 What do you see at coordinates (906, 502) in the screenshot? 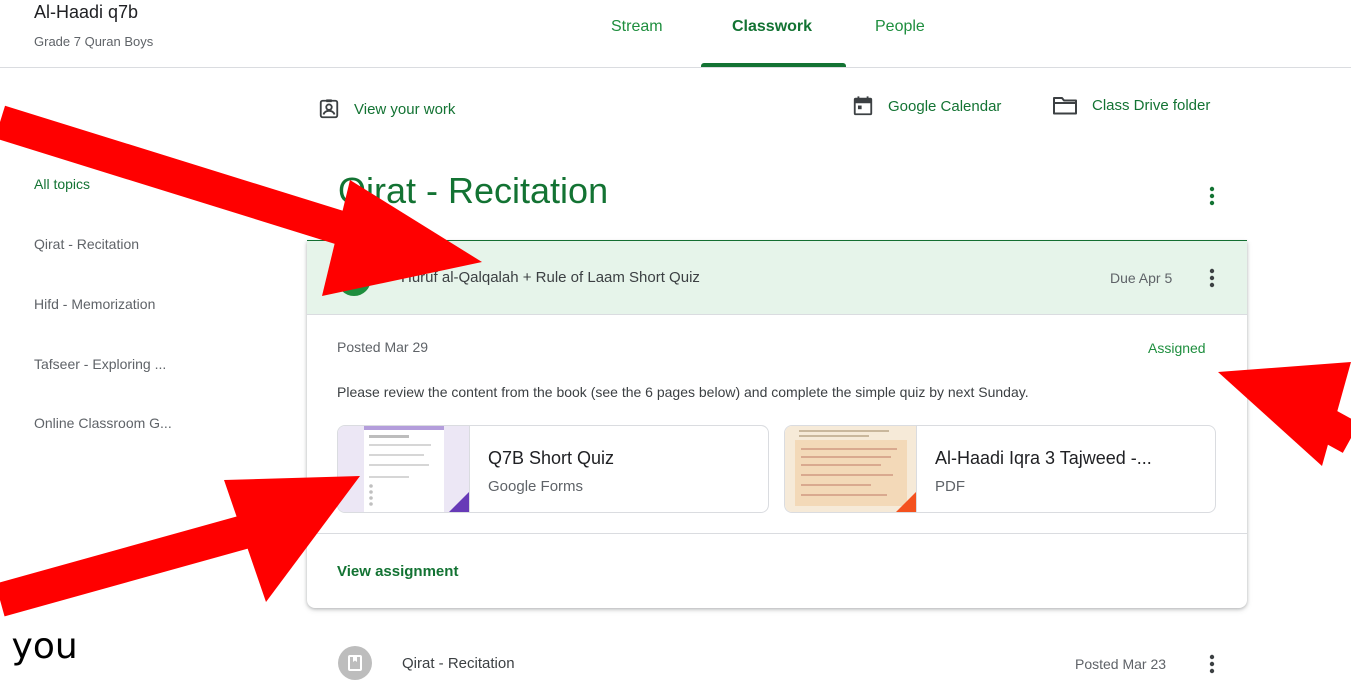
I see `pdf-corner` at bounding box center [906, 502].